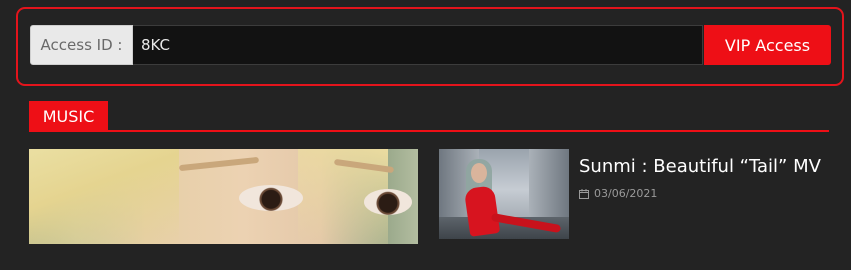 The width and height of the screenshot is (851, 270). Describe the element at coordinates (700, 166) in the screenshot. I see `post-title-link: Sunmi : Beautiful “Tail” MV` at that location.